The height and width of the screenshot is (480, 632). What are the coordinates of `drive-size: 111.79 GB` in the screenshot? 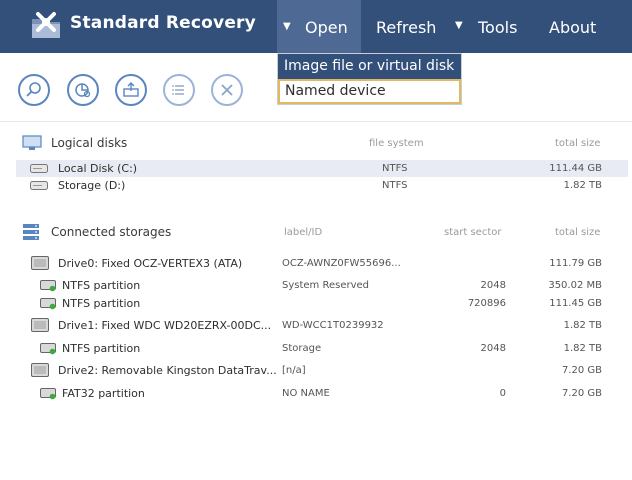 It's located at (575, 263).